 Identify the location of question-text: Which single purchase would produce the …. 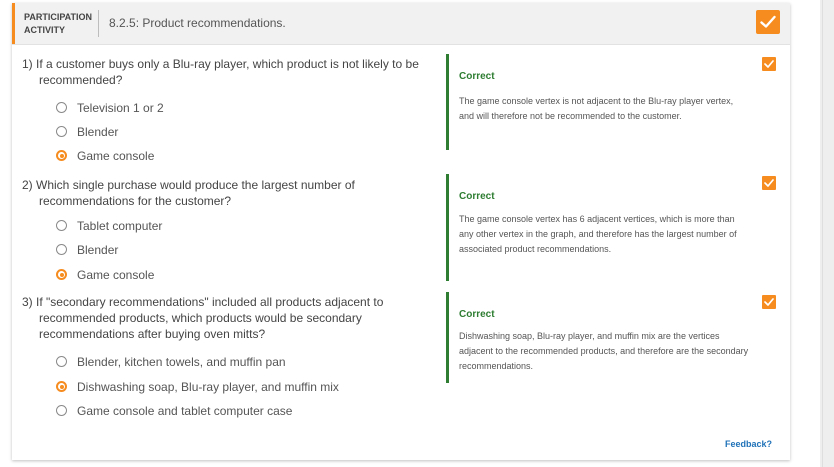
(195, 193).